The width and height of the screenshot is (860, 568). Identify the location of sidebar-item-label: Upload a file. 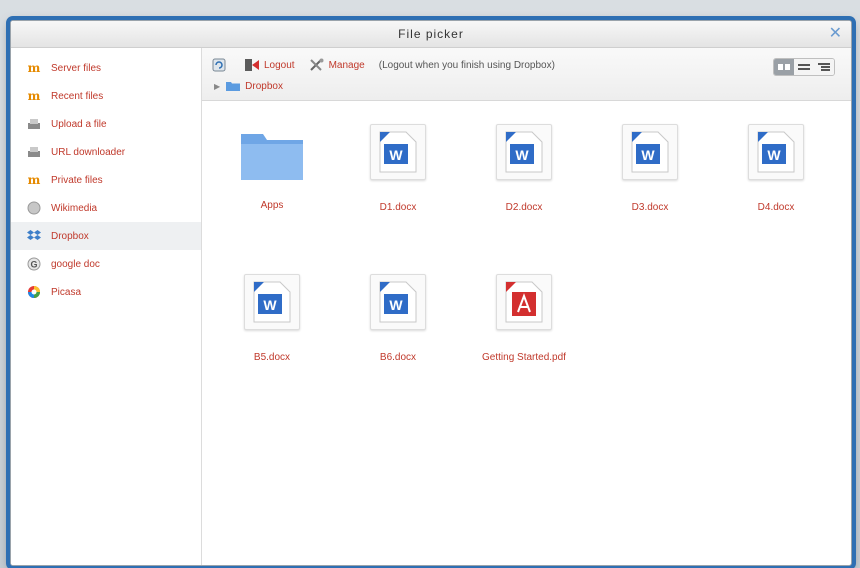
(79, 124).